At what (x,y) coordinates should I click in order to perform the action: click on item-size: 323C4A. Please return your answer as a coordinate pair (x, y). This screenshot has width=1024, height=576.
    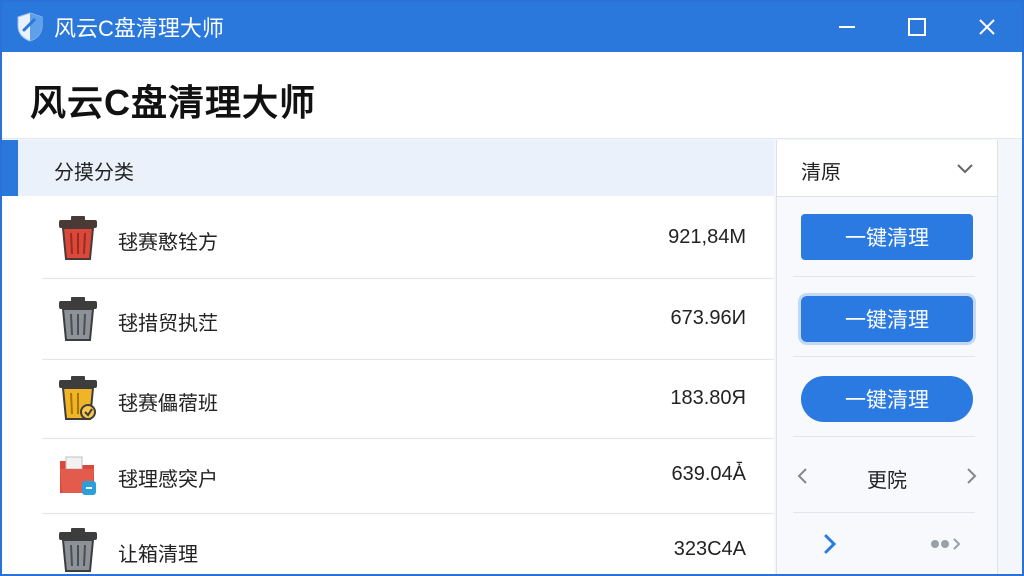
    Looking at the image, I should click on (709, 549).